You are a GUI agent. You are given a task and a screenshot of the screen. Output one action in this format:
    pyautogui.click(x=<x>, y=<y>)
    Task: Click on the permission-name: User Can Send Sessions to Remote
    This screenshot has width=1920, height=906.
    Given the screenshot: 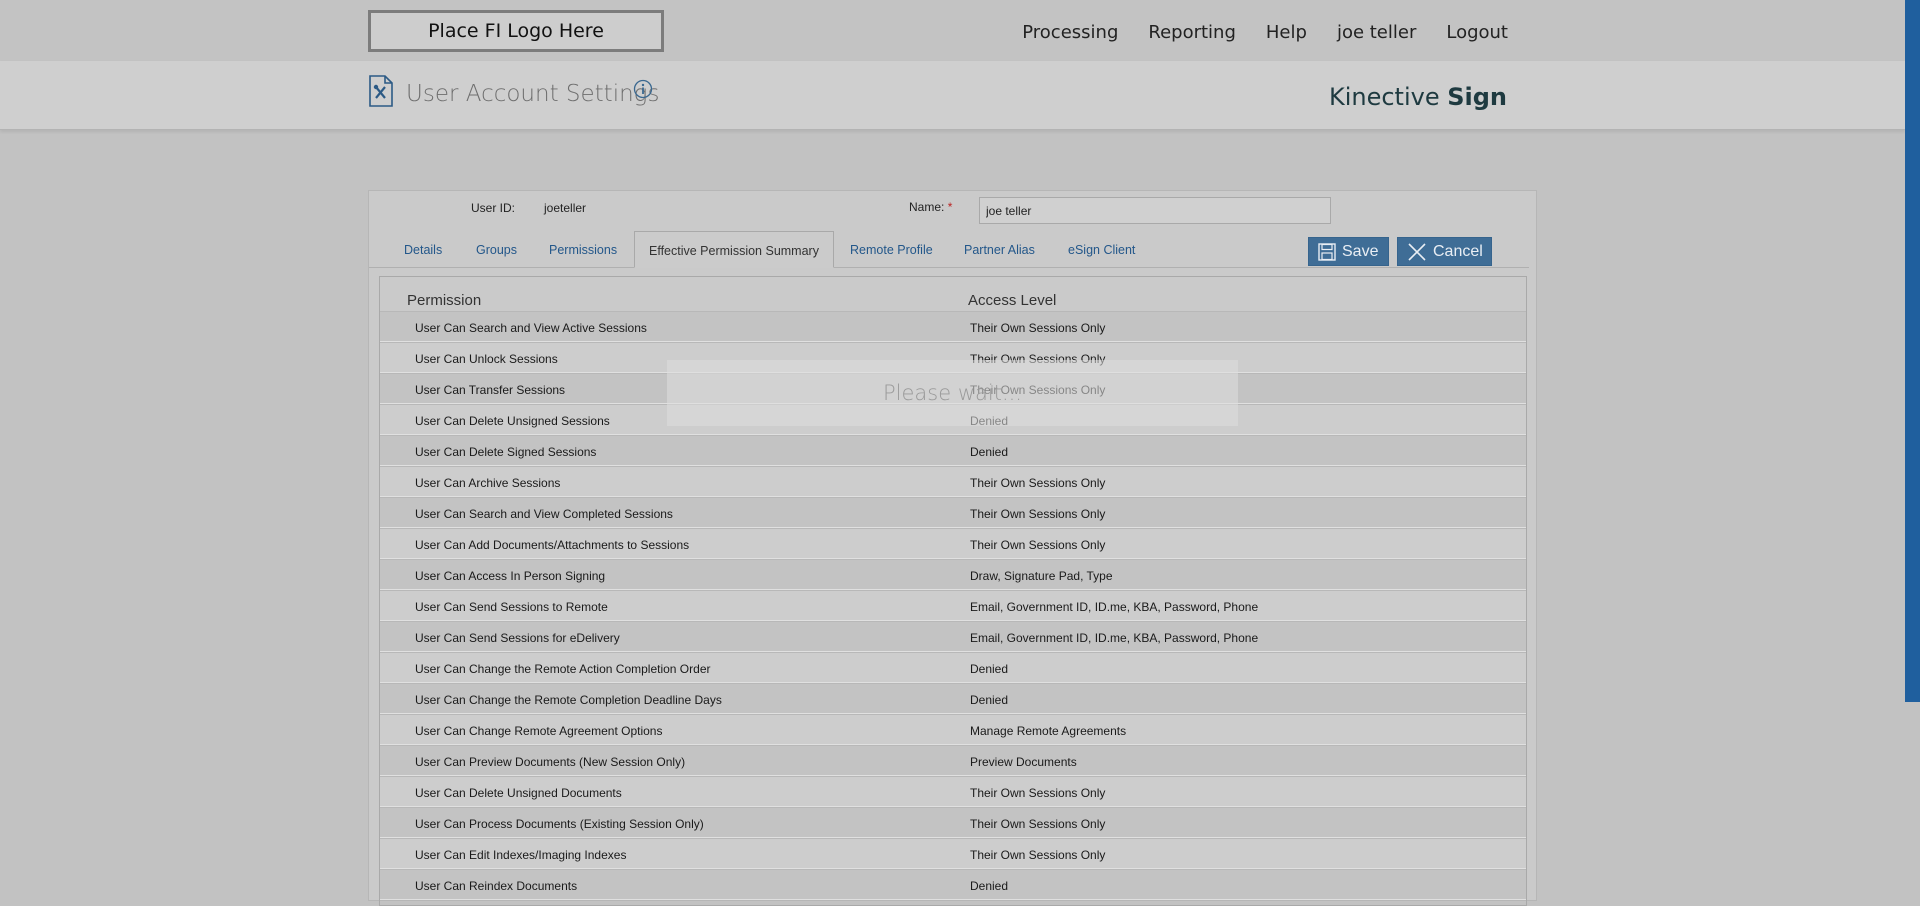 What is the action you would take?
    pyautogui.click(x=511, y=607)
    